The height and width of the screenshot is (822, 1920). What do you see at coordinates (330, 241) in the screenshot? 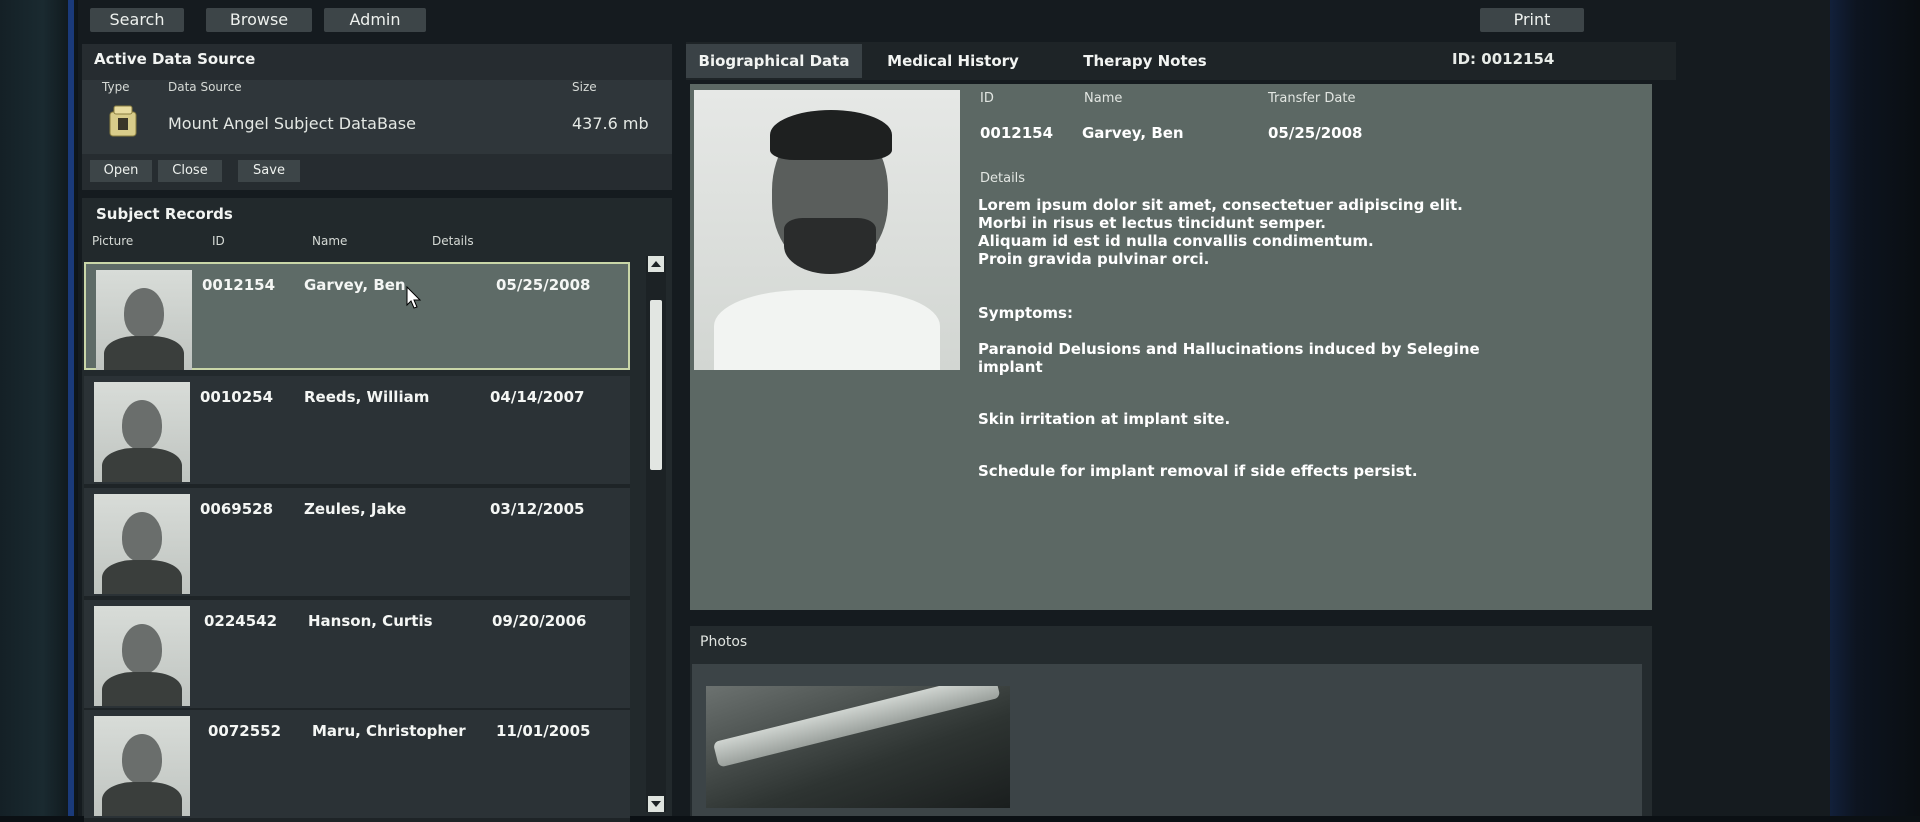
I see `col-name: Name` at bounding box center [330, 241].